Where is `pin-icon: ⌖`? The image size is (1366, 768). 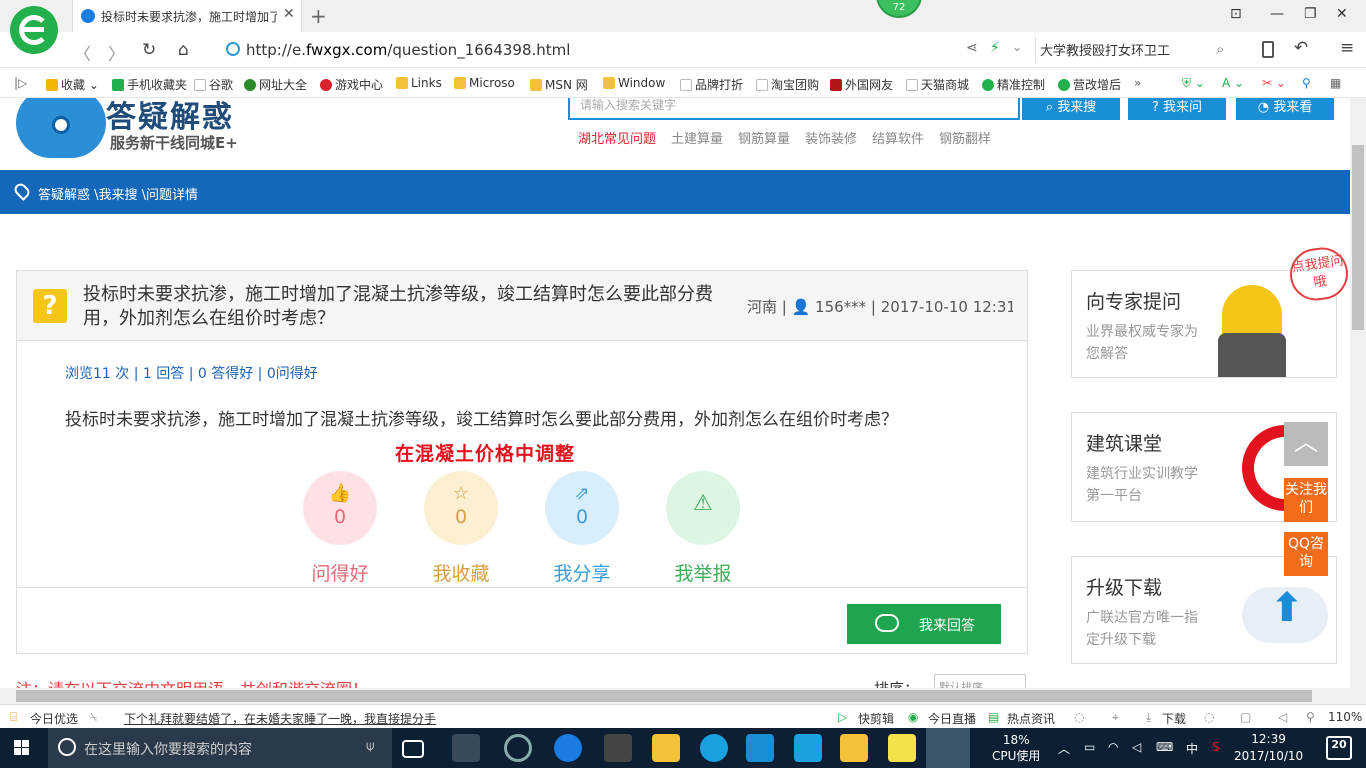
pin-icon: ⌖ is located at coordinates (1115, 717).